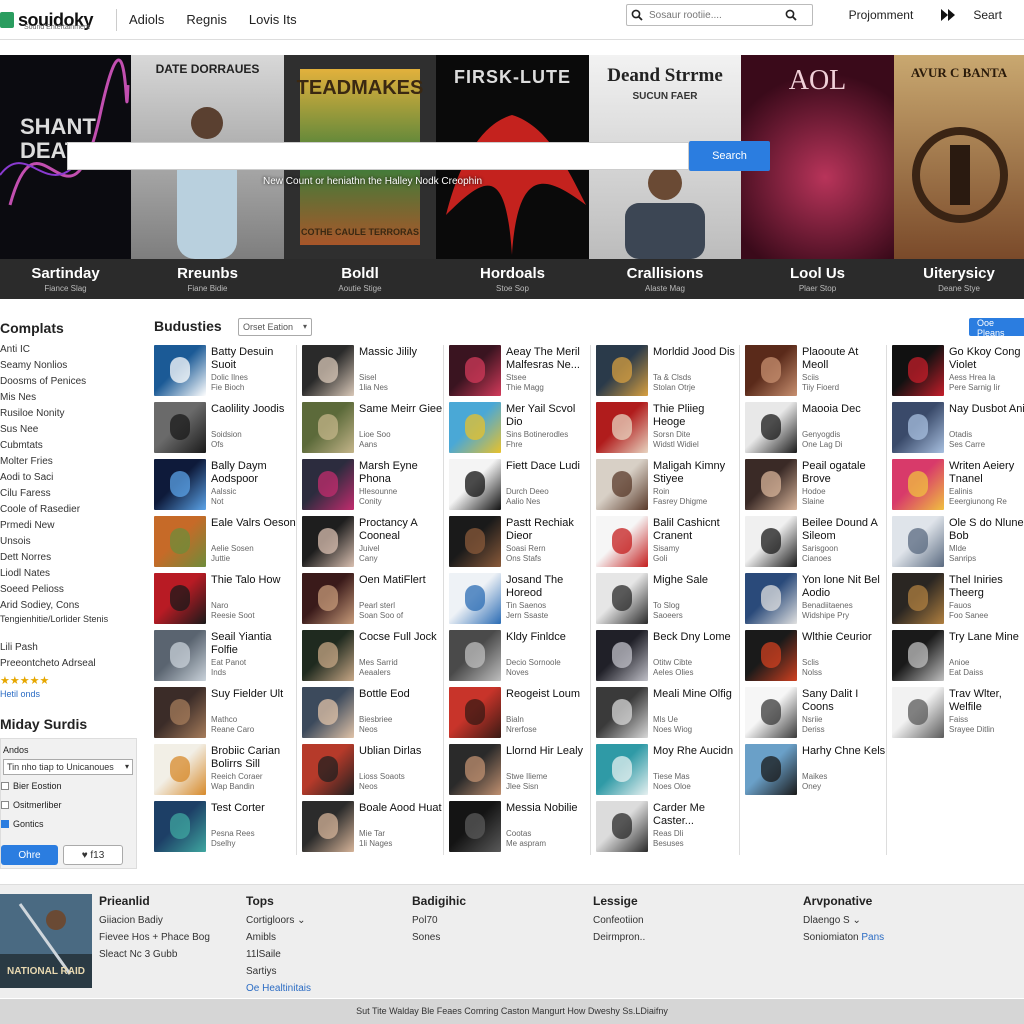 This screenshot has width=1024, height=1024. Describe the element at coordinates (146, 19) in the screenshot. I see `nav-item-adiols: Adiols` at that location.